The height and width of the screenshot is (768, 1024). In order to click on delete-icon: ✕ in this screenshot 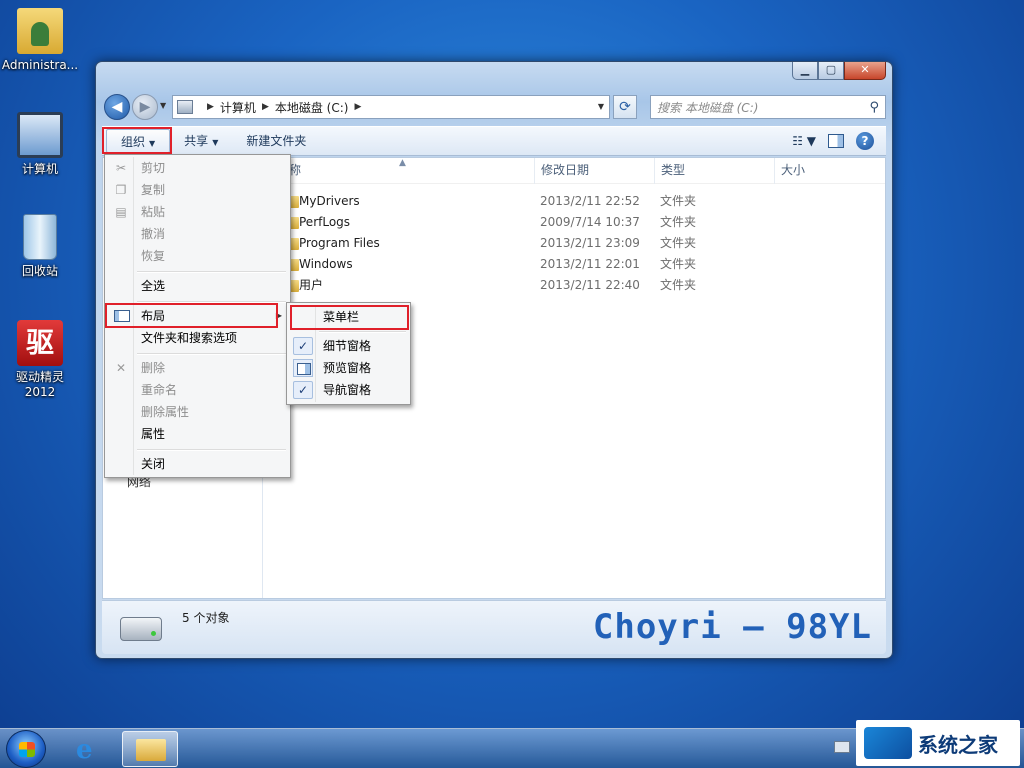, I will do `click(121, 368)`.